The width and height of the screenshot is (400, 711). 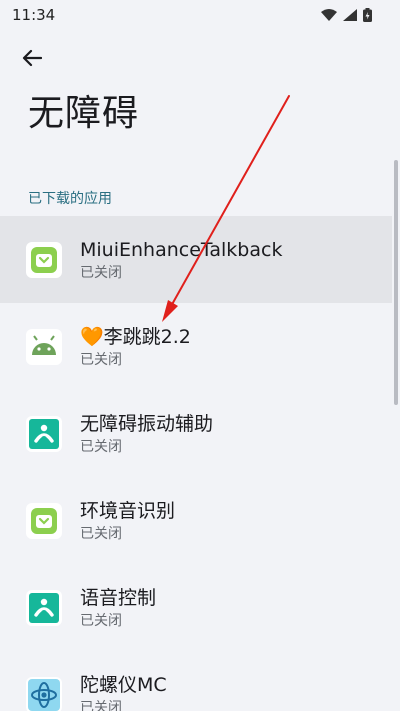 What do you see at coordinates (367, 15) in the screenshot?
I see `battery-icon` at bounding box center [367, 15].